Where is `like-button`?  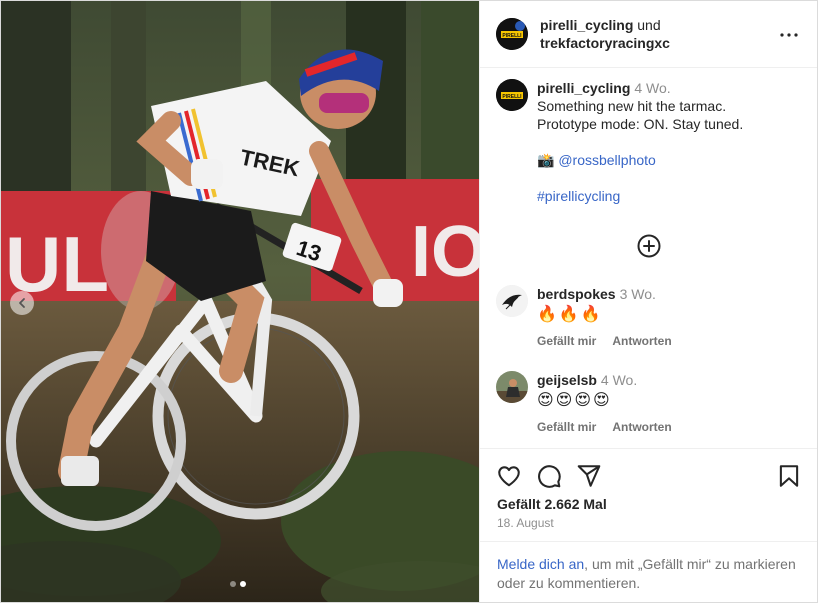 like-button is located at coordinates (509, 476).